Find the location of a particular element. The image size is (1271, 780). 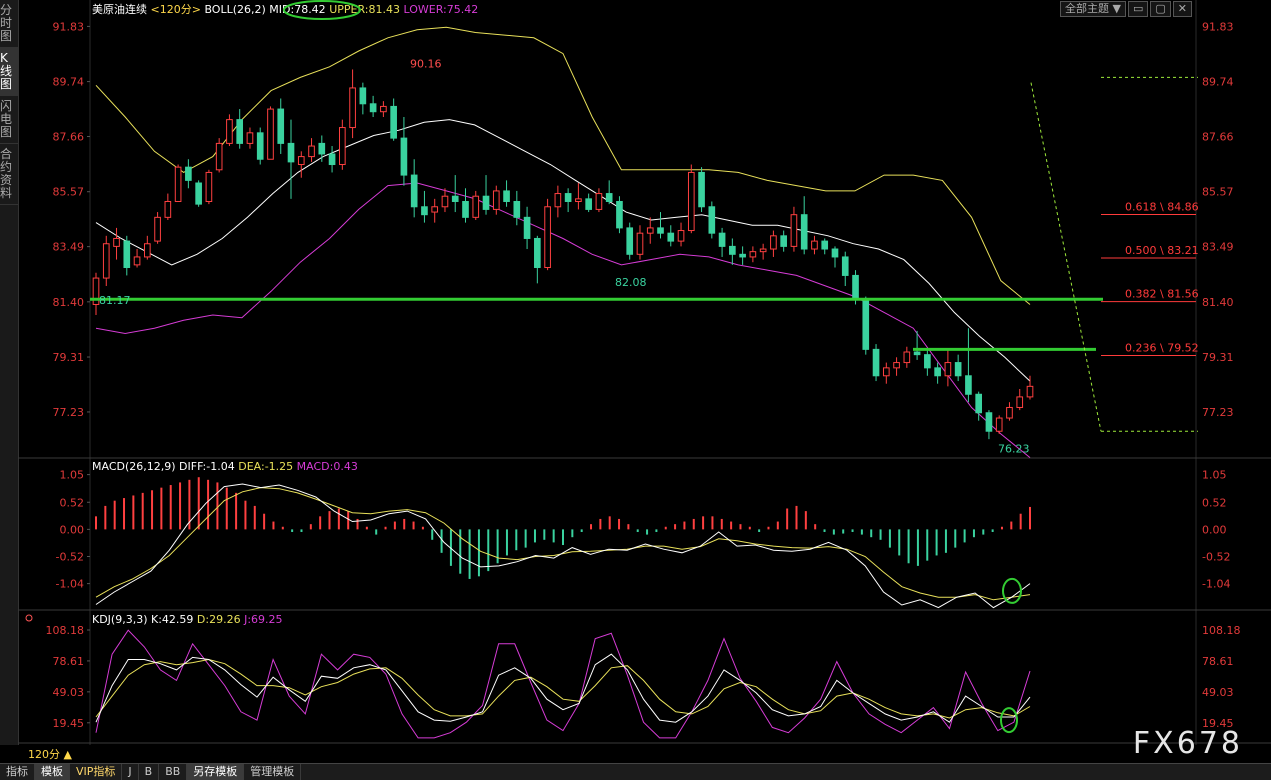

macd-value-label: MACD:0.43 is located at coordinates (327, 466).